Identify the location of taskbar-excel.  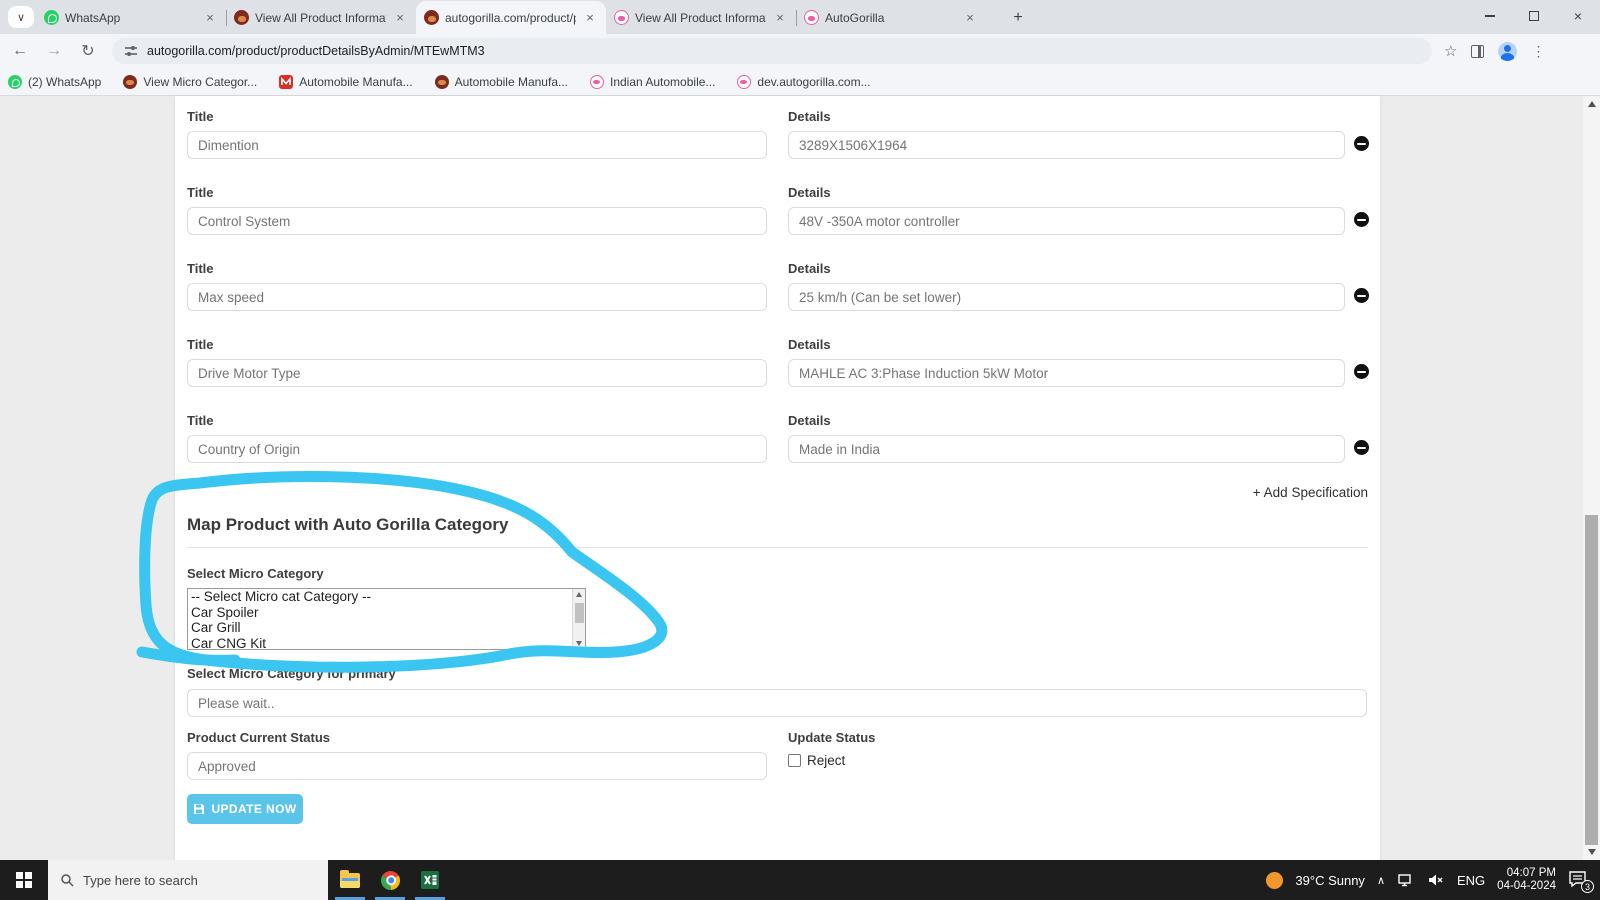
(430, 880).